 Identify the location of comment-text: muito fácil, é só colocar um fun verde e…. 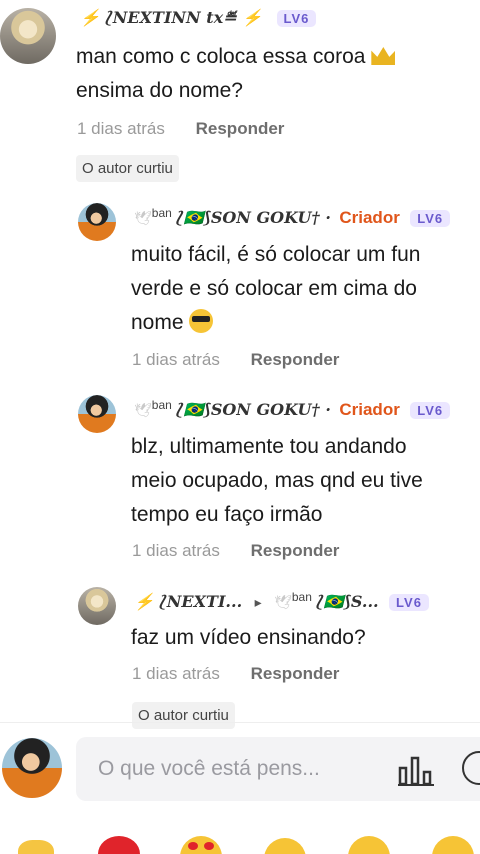
(276, 288).